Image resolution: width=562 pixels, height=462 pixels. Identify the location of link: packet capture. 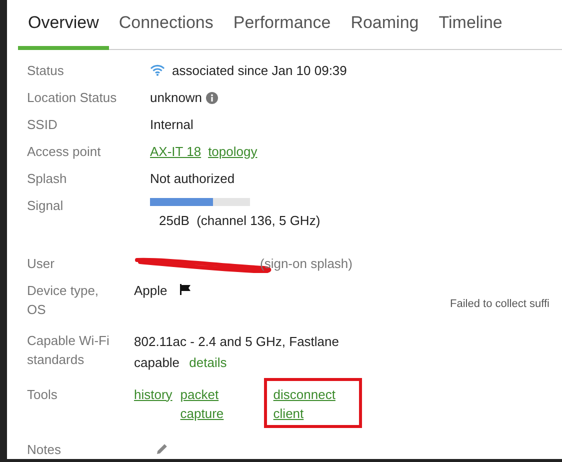
(215, 403).